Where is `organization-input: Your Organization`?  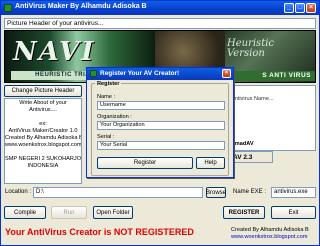 organization-input: Your Organization is located at coordinates (161, 125).